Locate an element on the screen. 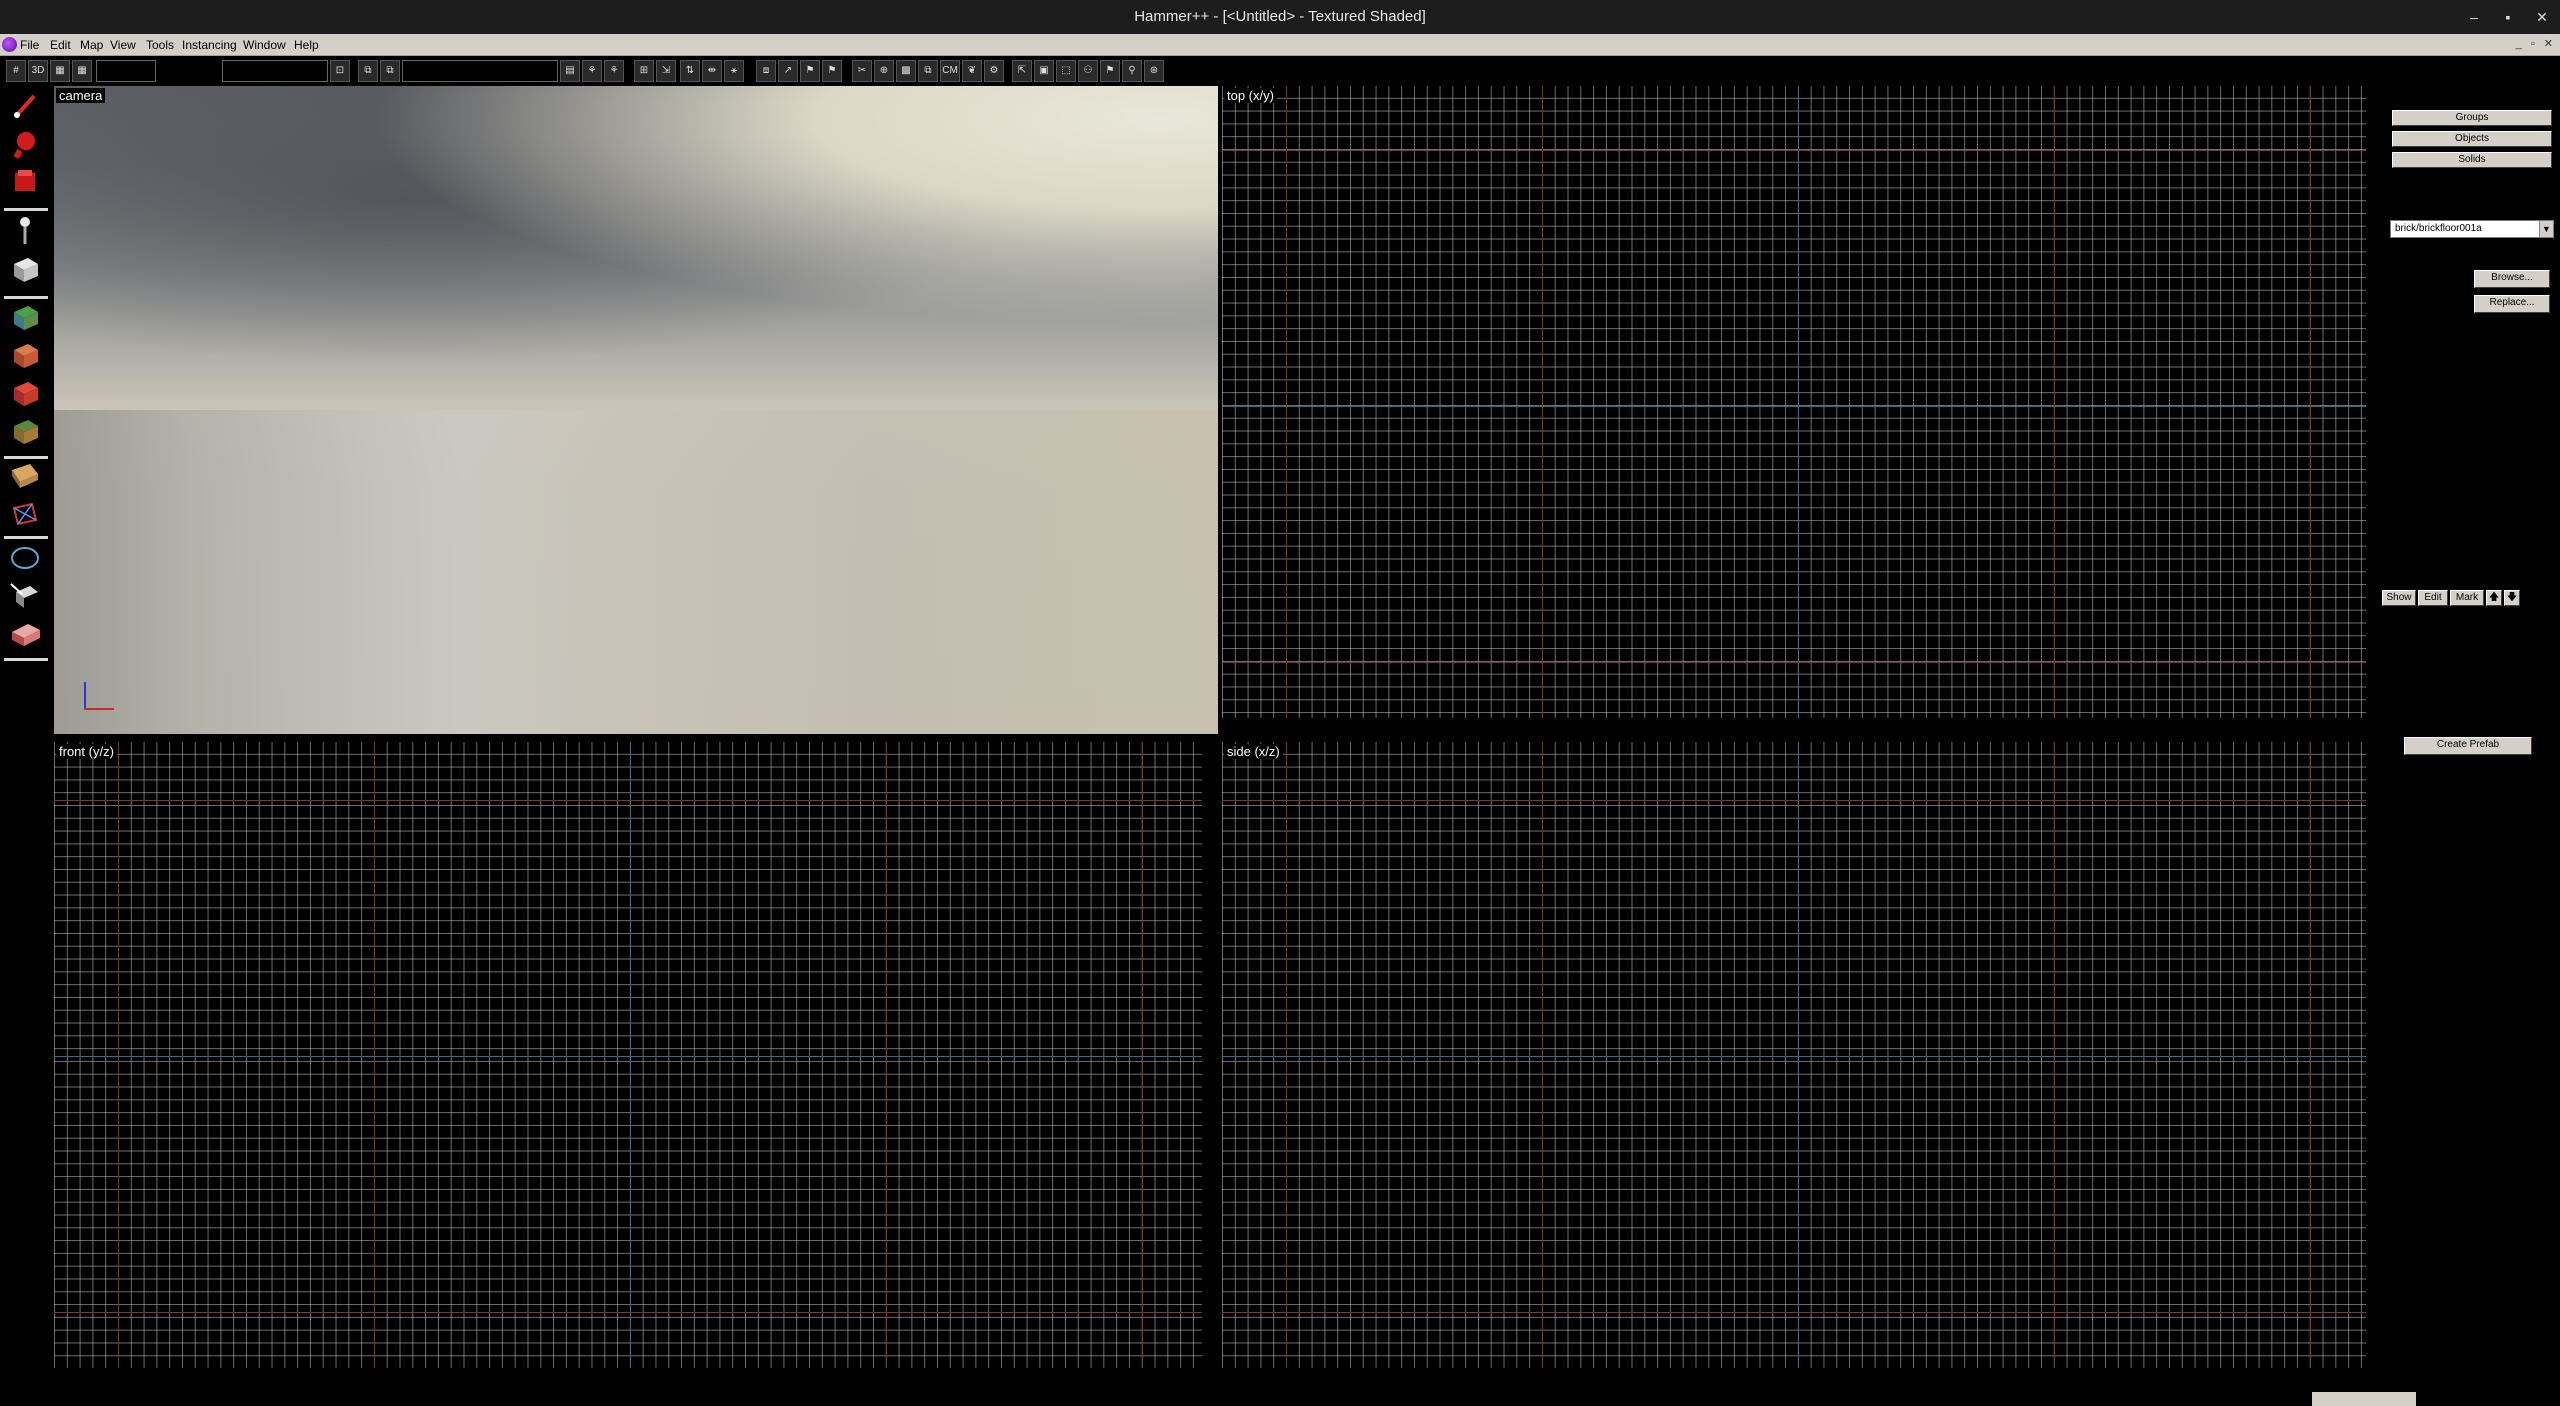 This screenshot has height=1406, width=2560. leaf-icon: ❦ is located at coordinates (972, 71).